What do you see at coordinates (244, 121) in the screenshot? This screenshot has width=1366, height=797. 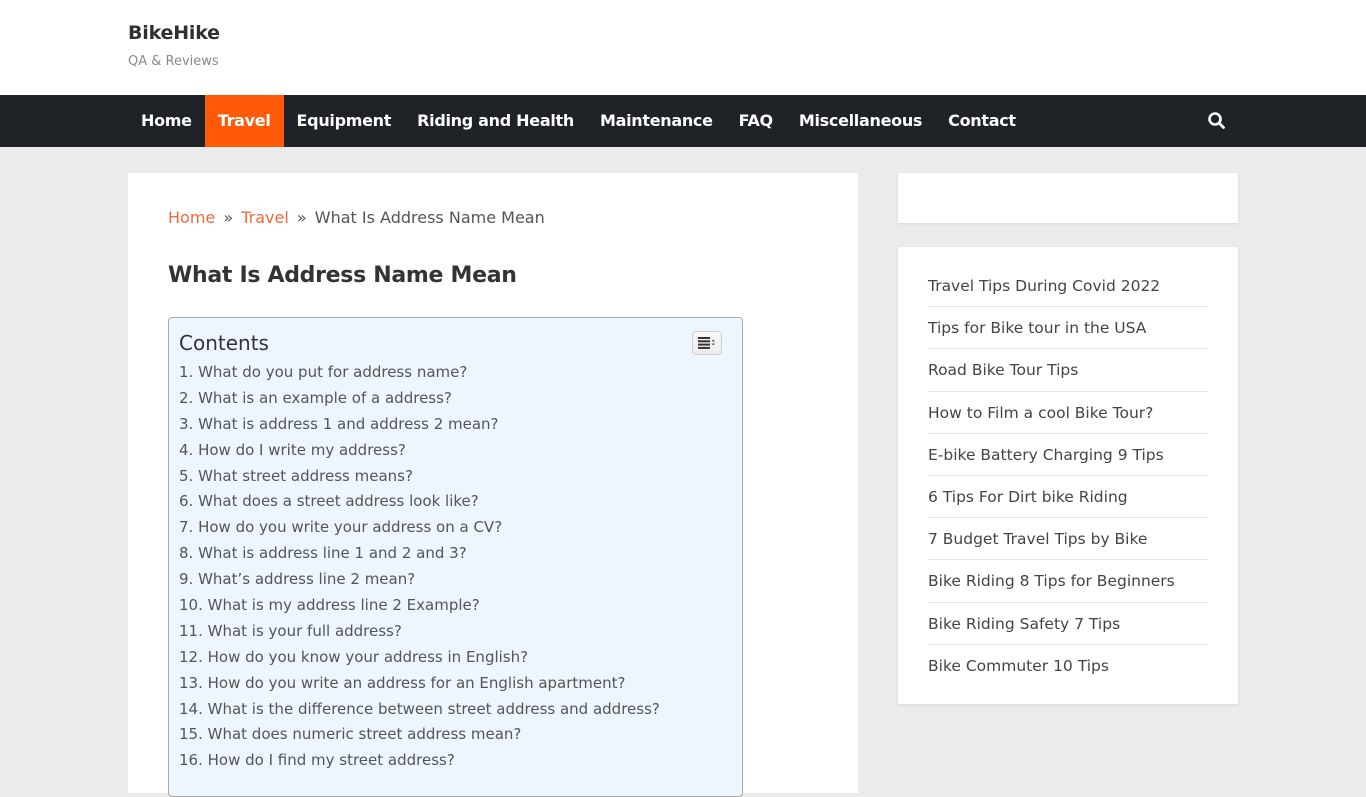 I see `nav-item-travel: Travel` at bounding box center [244, 121].